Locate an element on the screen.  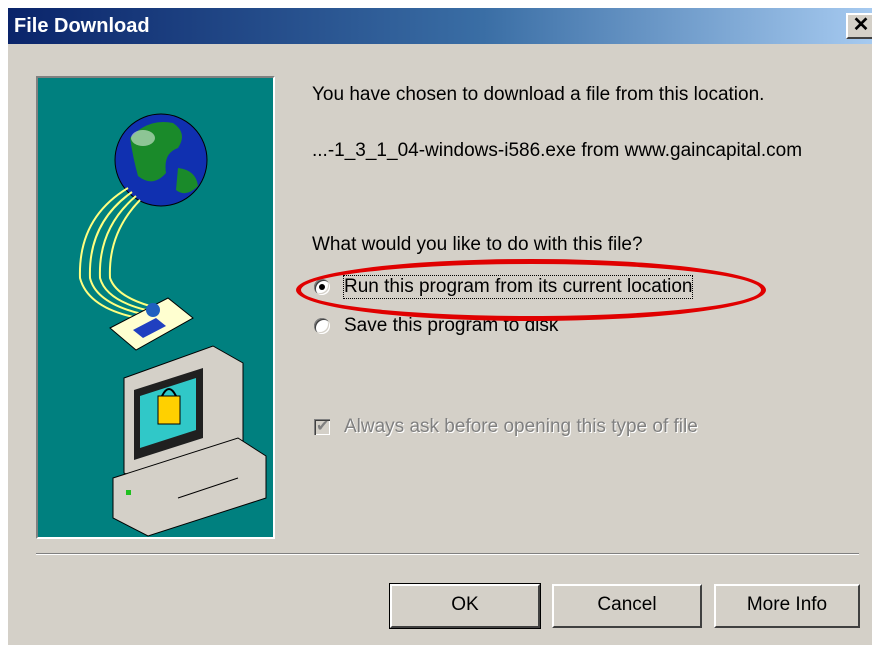
document-icon is located at coordinates (151, 324).